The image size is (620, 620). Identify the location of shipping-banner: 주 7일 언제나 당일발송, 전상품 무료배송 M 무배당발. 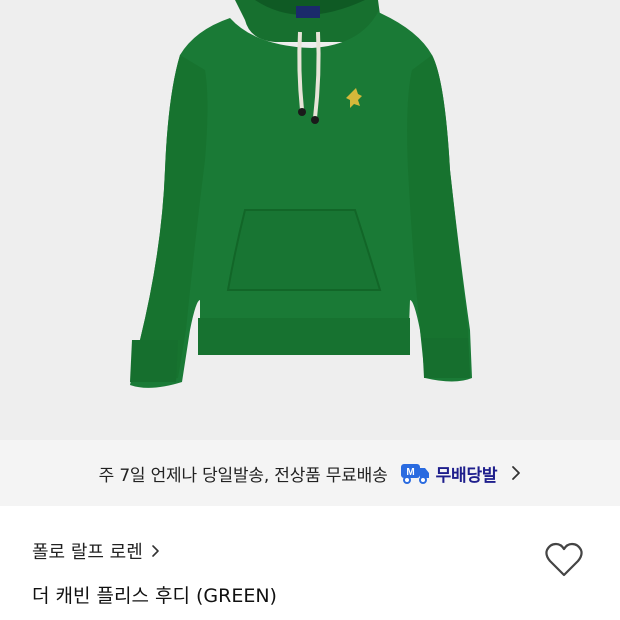
(310, 473).